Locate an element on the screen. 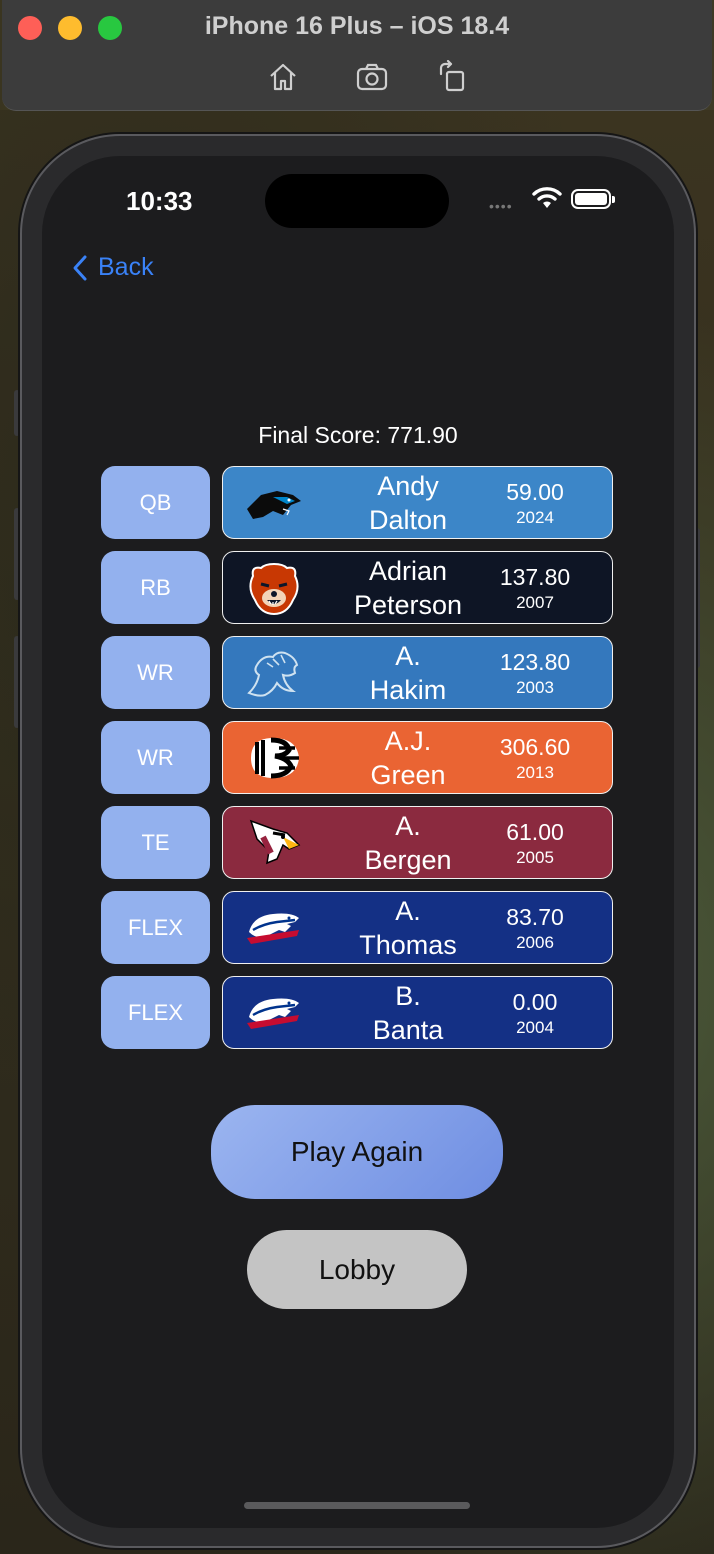 The image size is (714, 1554). chevron-left-icon is located at coordinates (80, 267).